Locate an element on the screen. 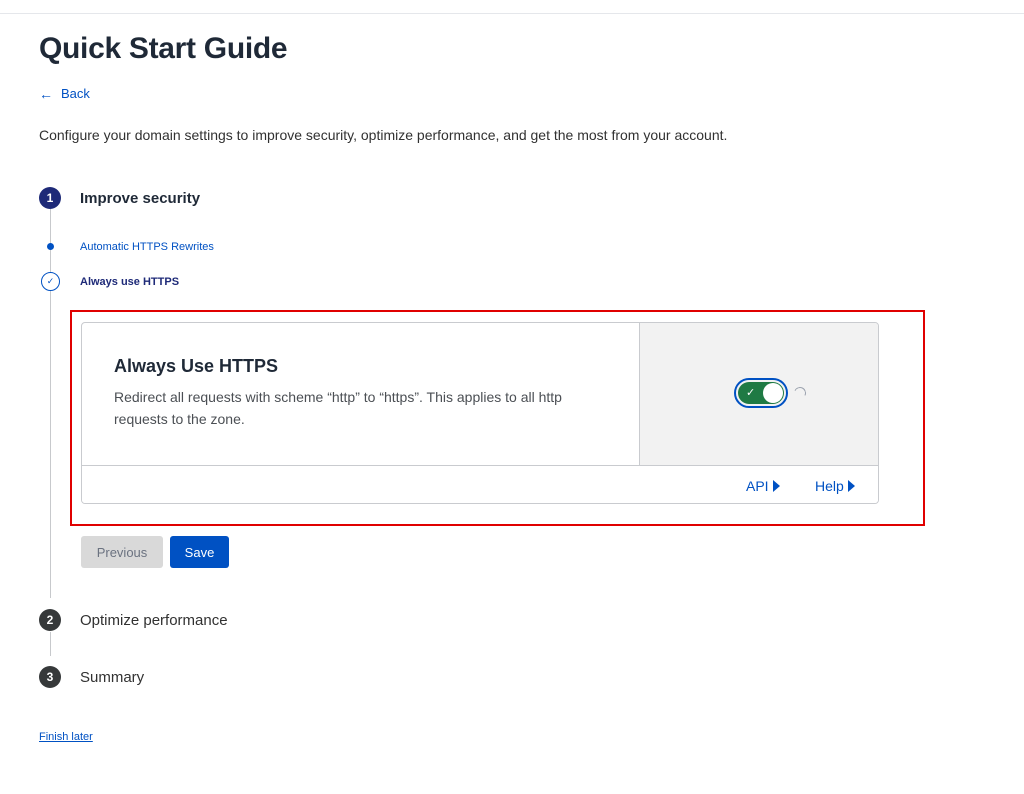  check-icon: ✓ is located at coordinates (751, 393).